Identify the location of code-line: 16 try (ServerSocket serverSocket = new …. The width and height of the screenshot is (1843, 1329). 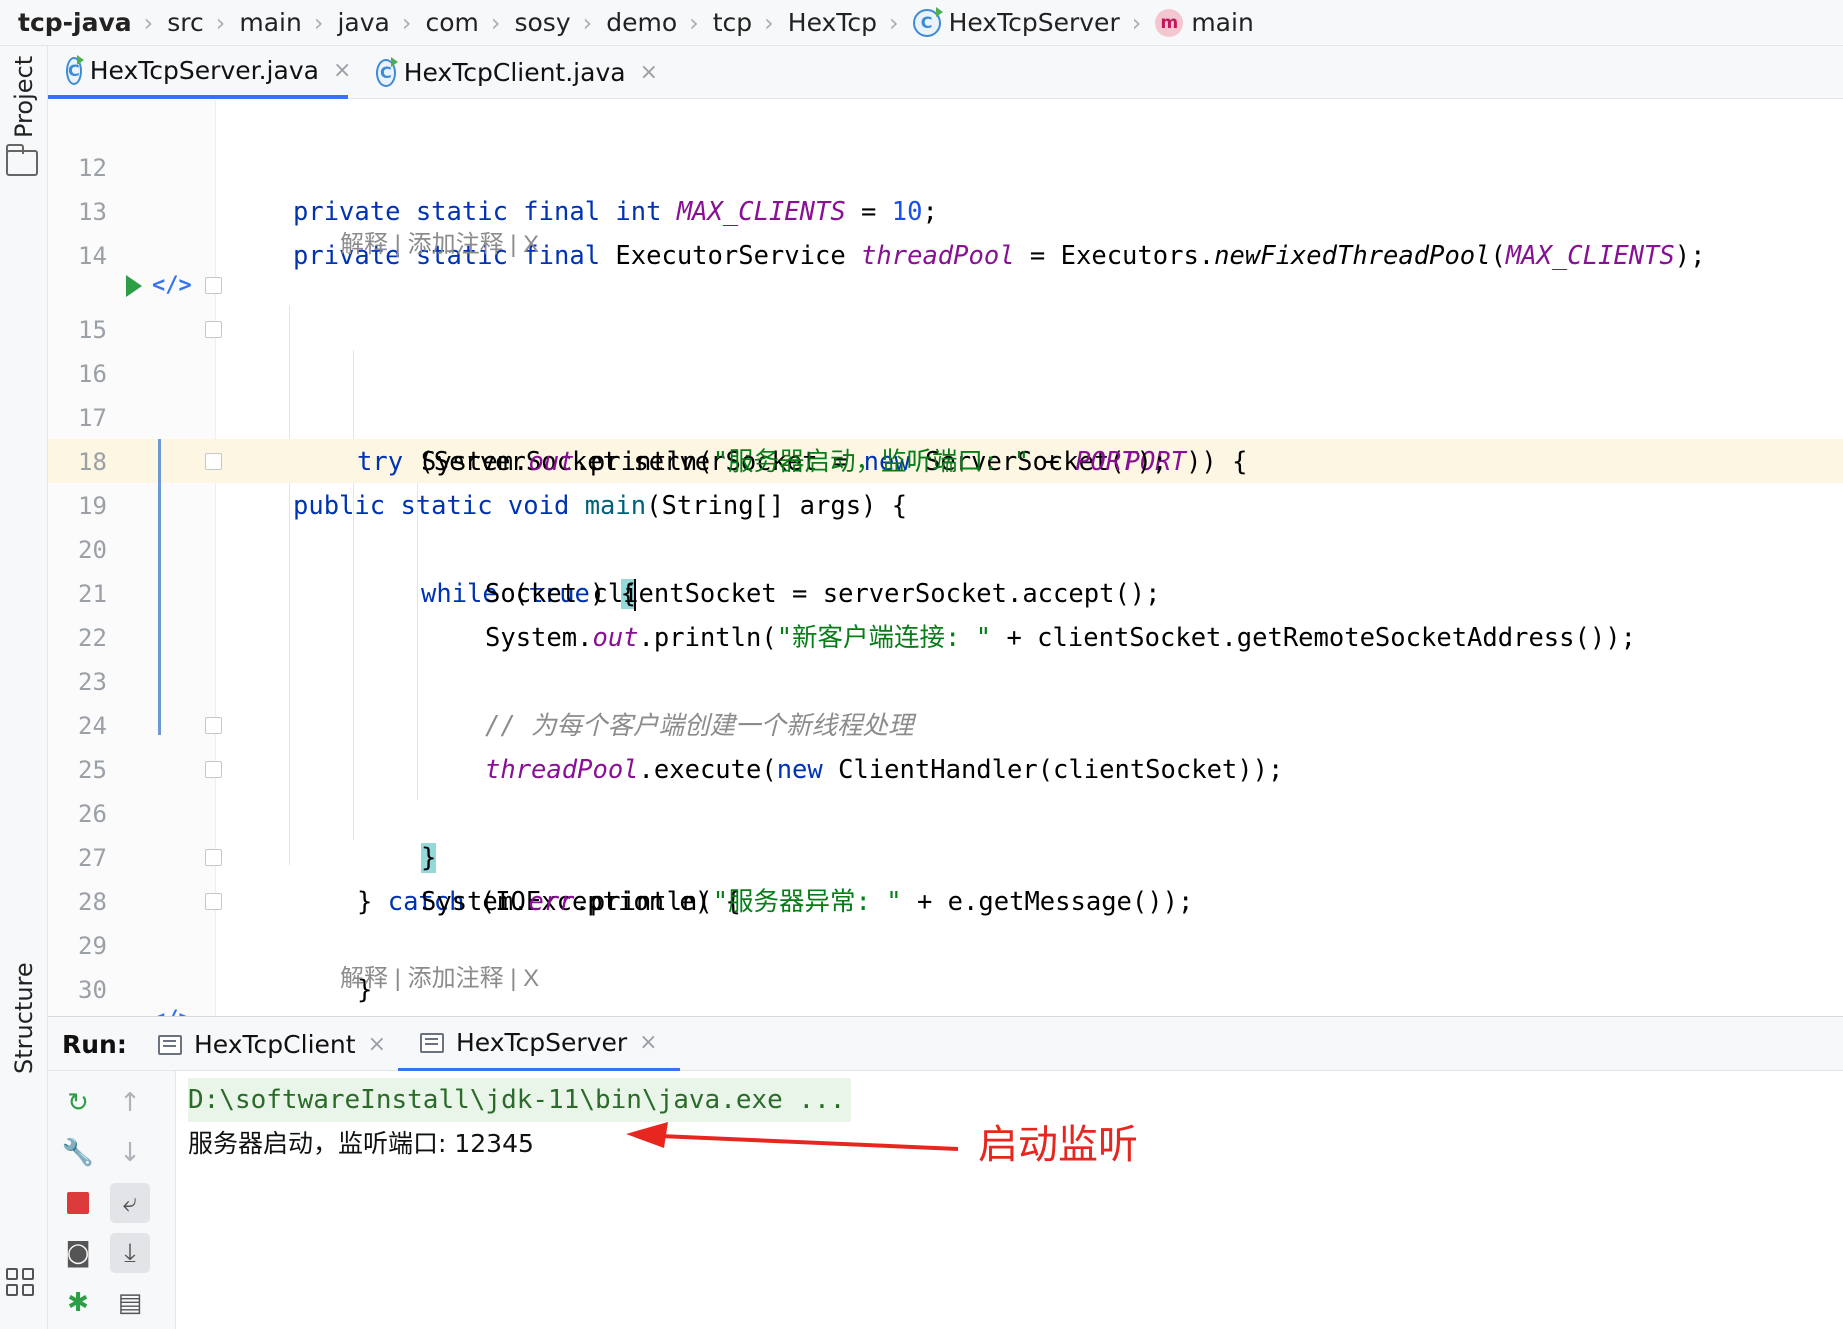
(945, 392).